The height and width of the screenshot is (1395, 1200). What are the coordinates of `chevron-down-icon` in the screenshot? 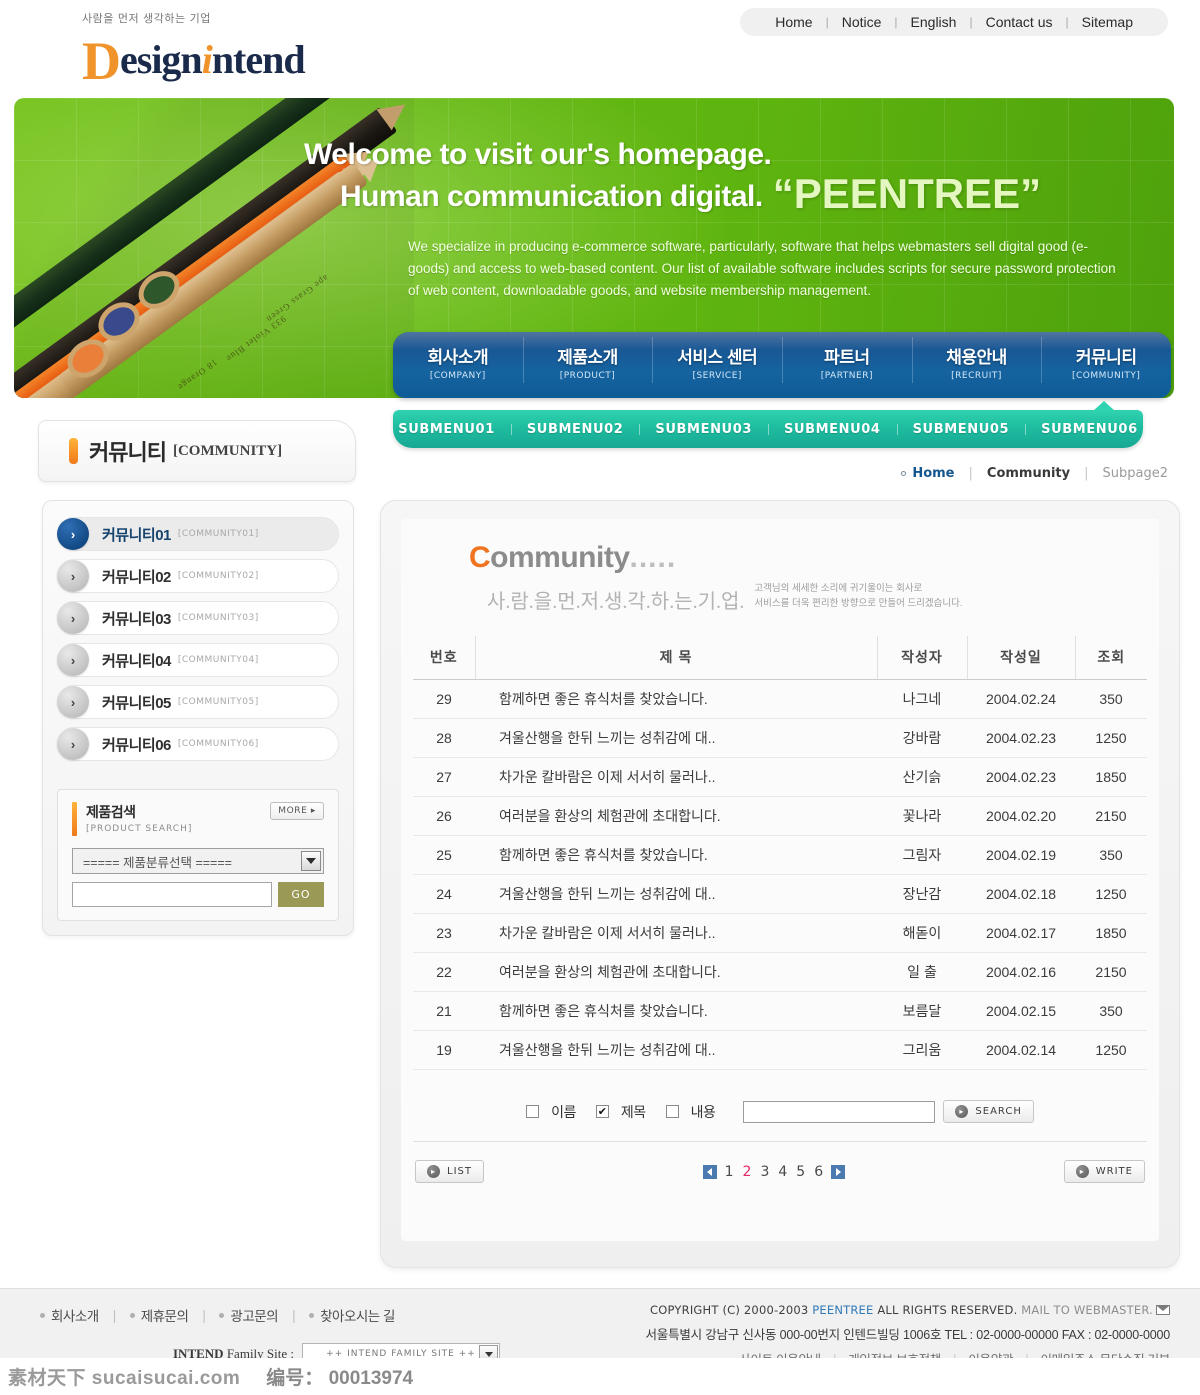 It's located at (311, 861).